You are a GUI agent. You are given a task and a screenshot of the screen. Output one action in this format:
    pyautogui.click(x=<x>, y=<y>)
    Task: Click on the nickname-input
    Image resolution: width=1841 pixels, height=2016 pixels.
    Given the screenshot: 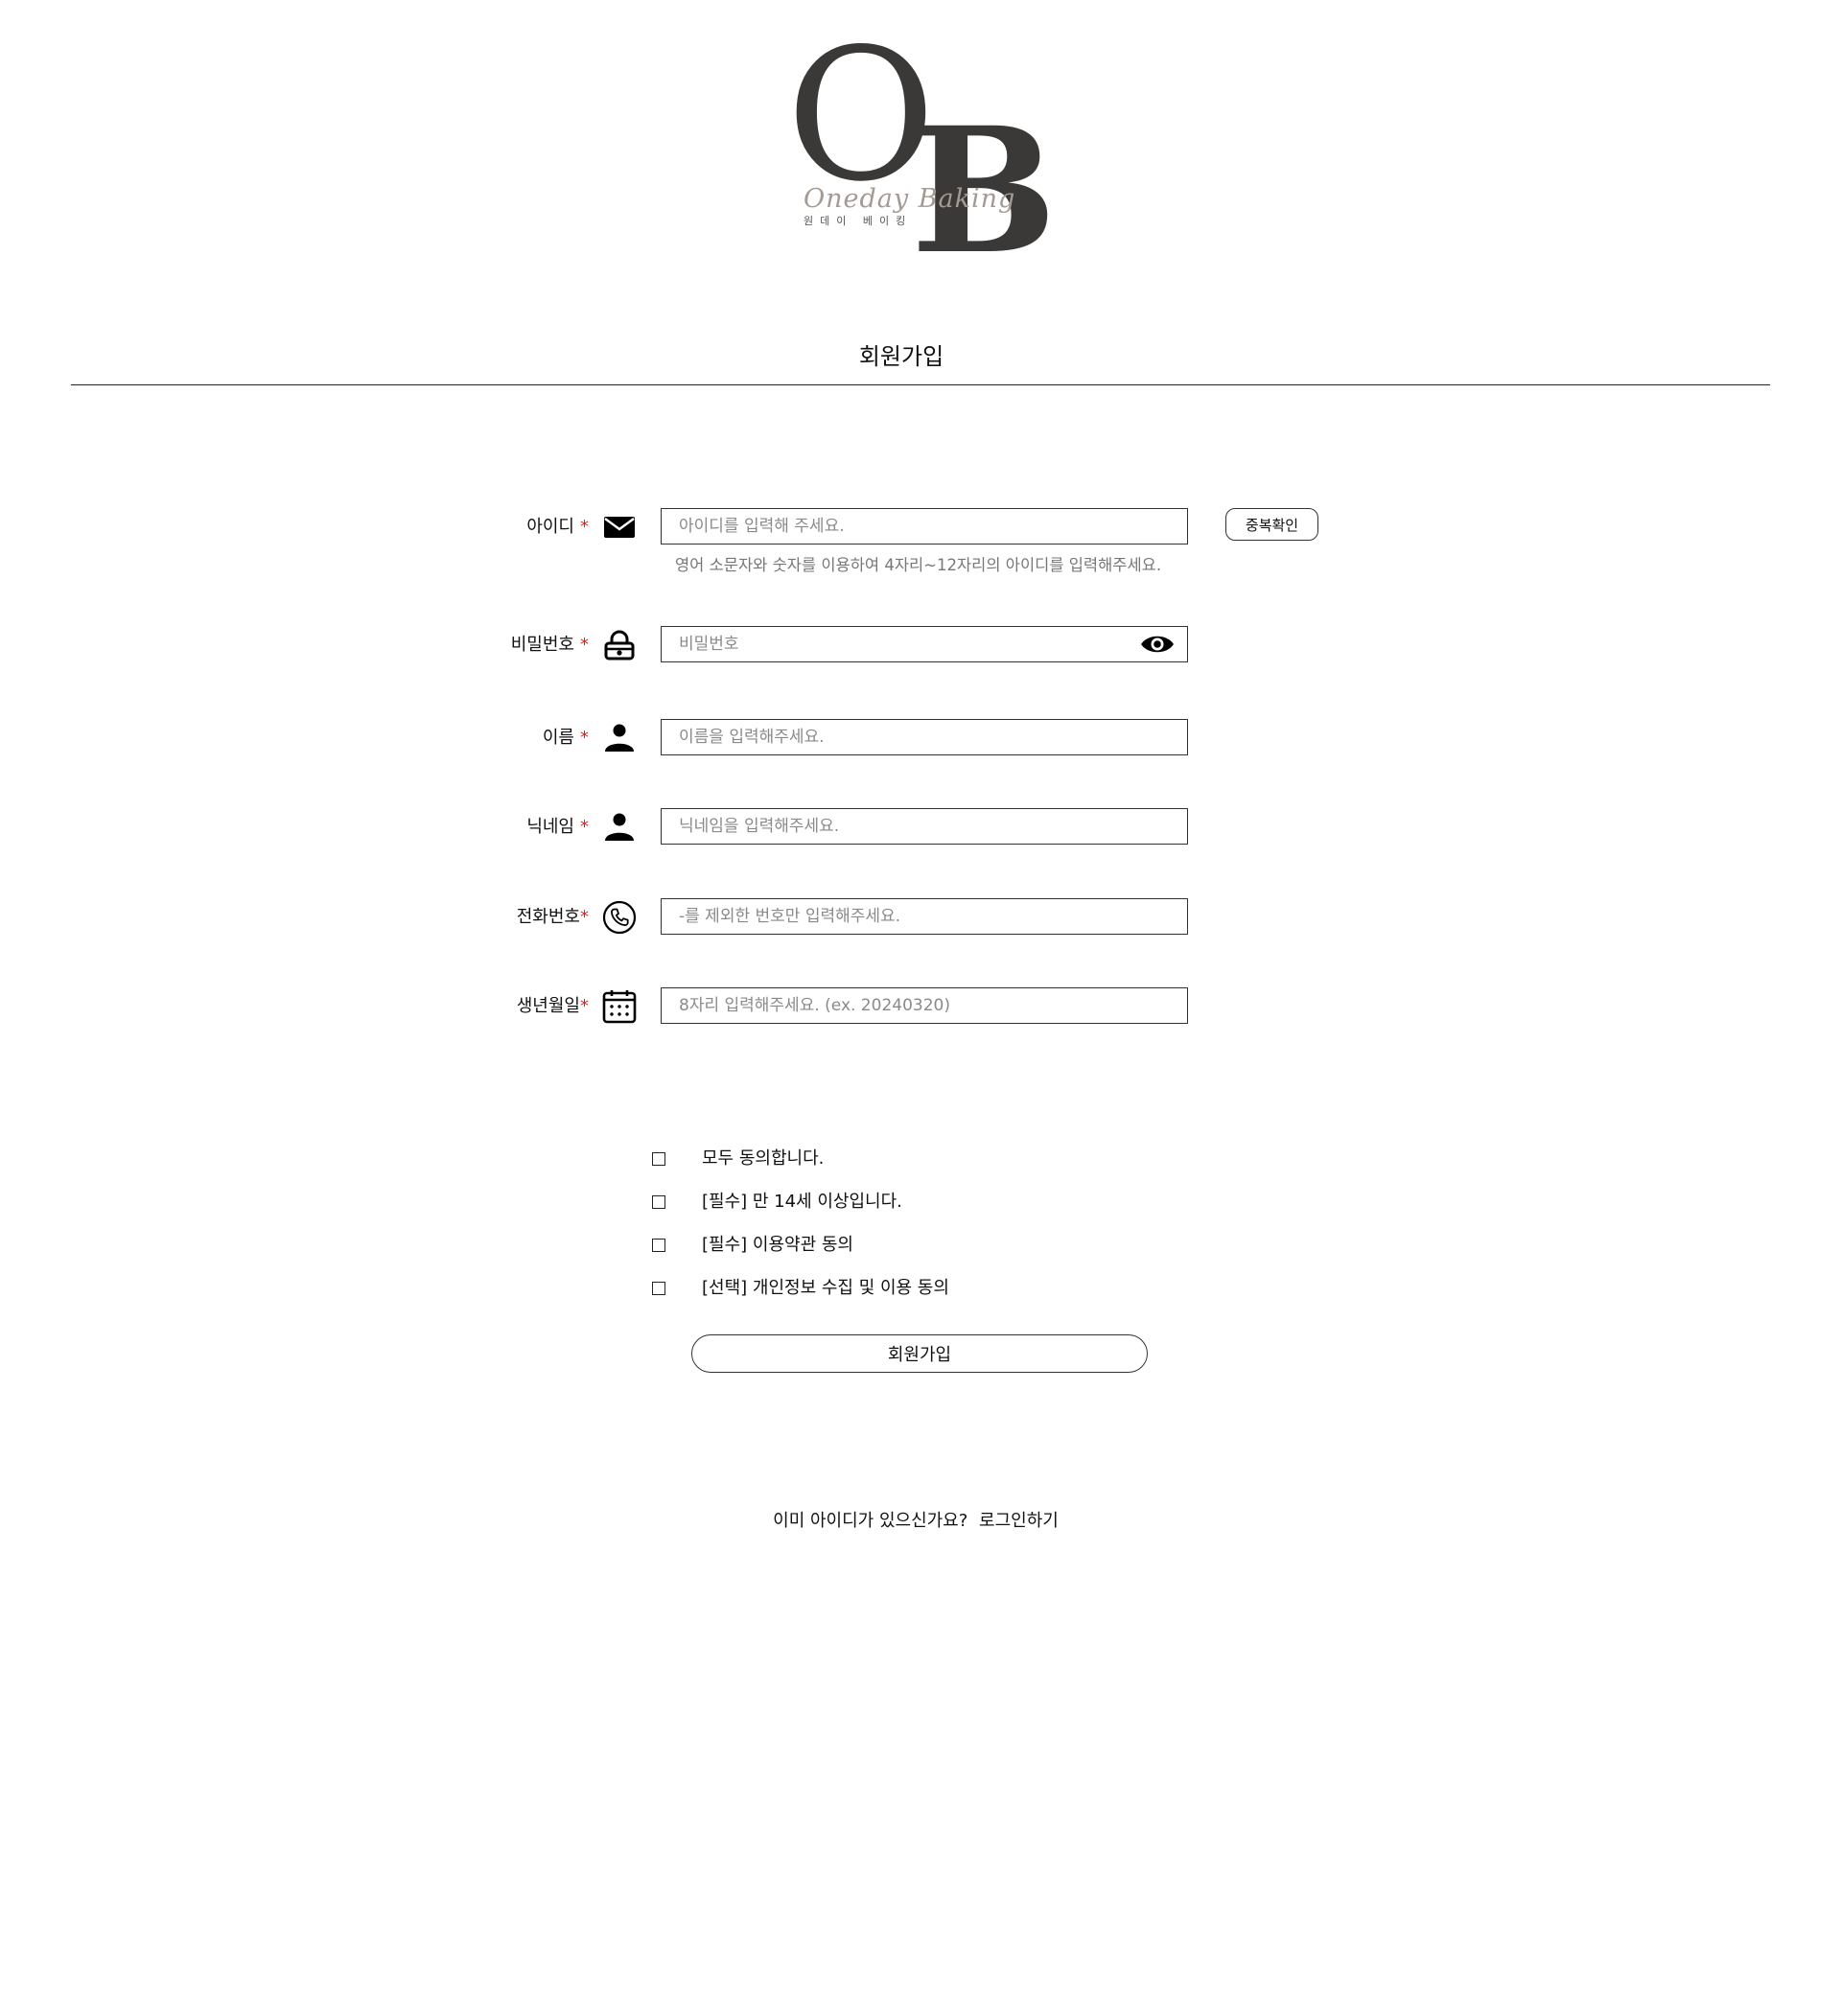 What is the action you would take?
    pyautogui.click(x=924, y=826)
    